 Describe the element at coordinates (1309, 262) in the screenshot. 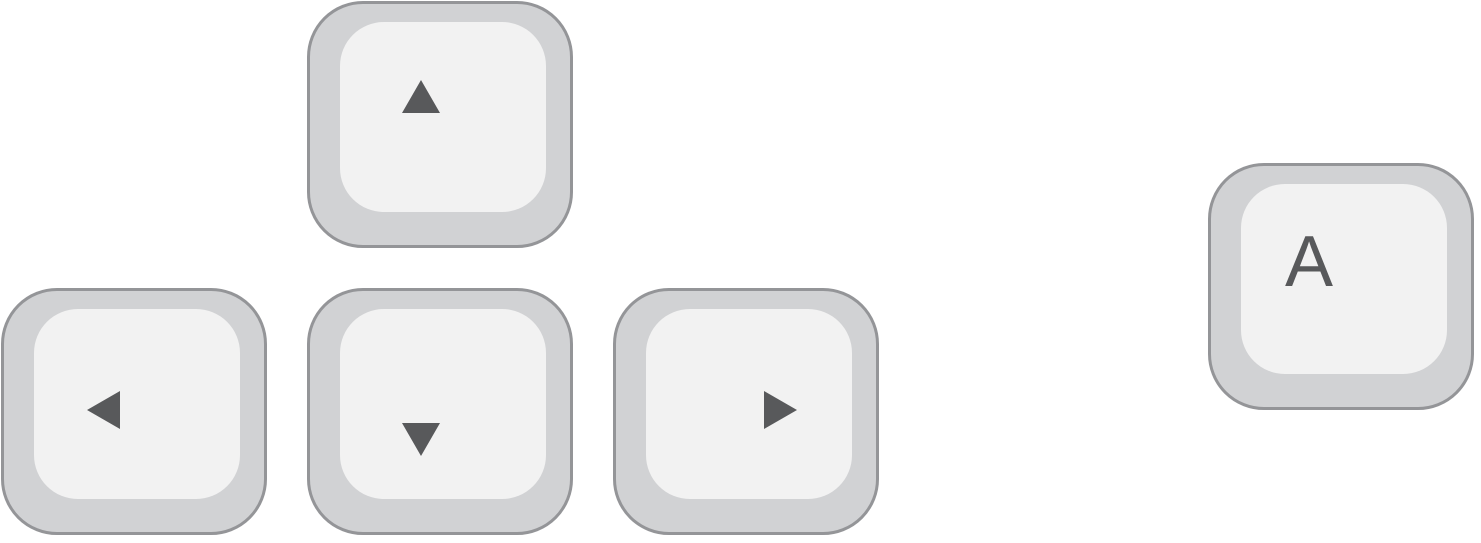

I see `a-key-label: A` at that location.